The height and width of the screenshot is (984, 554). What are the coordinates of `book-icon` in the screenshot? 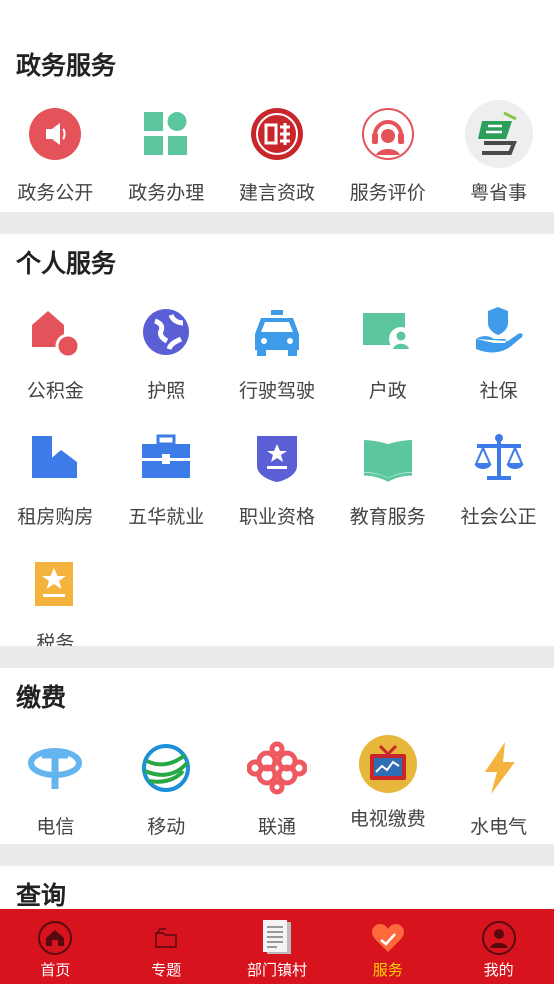 It's located at (388, 458).